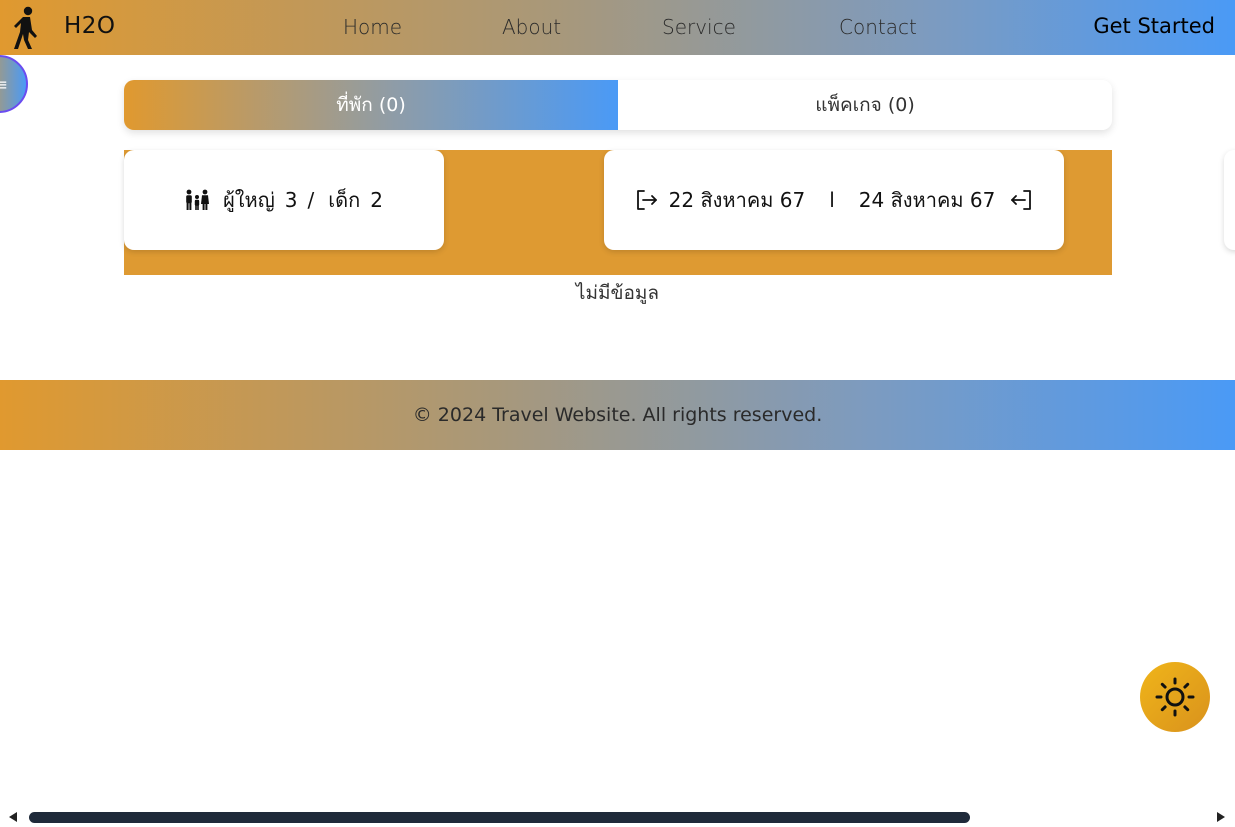  What do you see at coordinates (737, 200) in the screenshot?
I see `checkin-date: 22 สิงหาคม 67` at bounding box center [737, 200].